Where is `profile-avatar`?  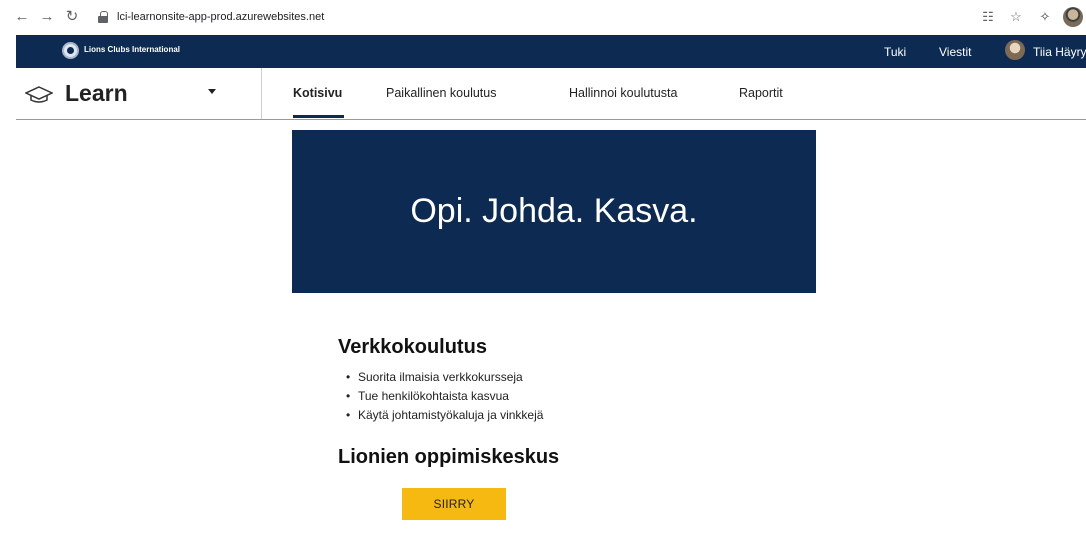
profile-avatar is located at coordinates (1073, 17).